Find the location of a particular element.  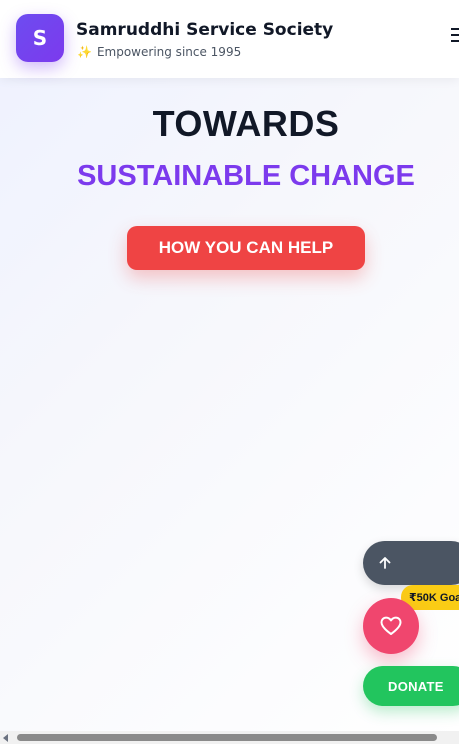

scrollbar-thumb is located at coordinates (227, 737).